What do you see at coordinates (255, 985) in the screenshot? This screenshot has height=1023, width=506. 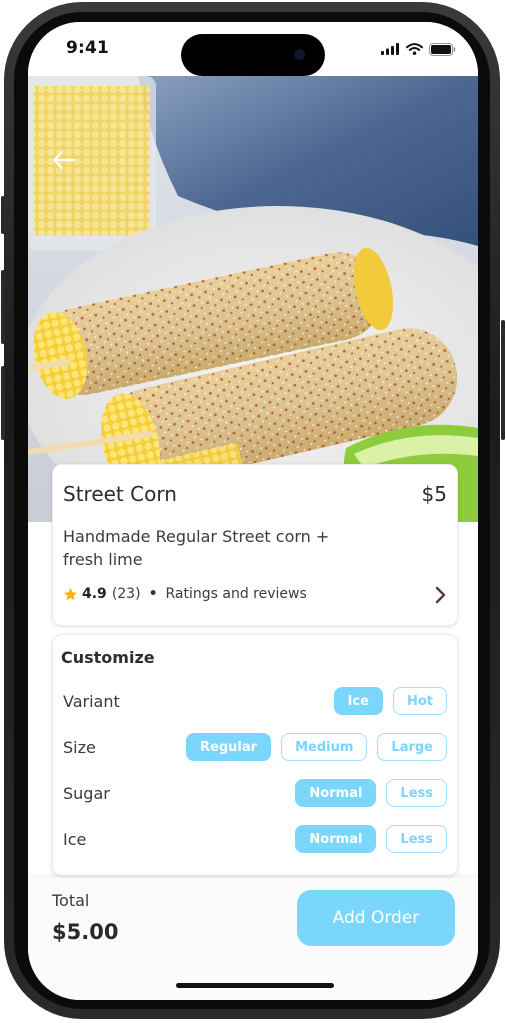 I see `home-indicator` at bounding box center [255, 985].